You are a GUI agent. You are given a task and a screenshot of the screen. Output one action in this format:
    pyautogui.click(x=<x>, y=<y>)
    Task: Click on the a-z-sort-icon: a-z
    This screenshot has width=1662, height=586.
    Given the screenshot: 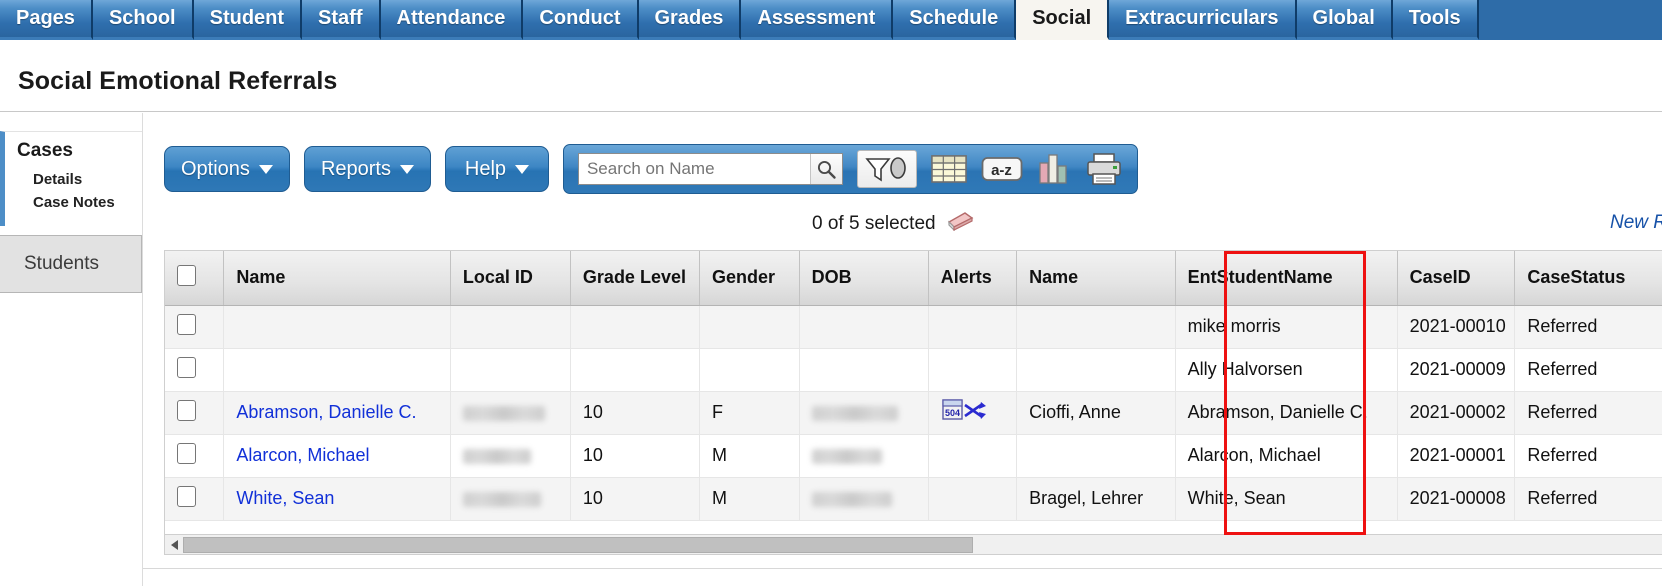 What is the action you would take?
    pyautogui.click(x=1002, y=169)
    